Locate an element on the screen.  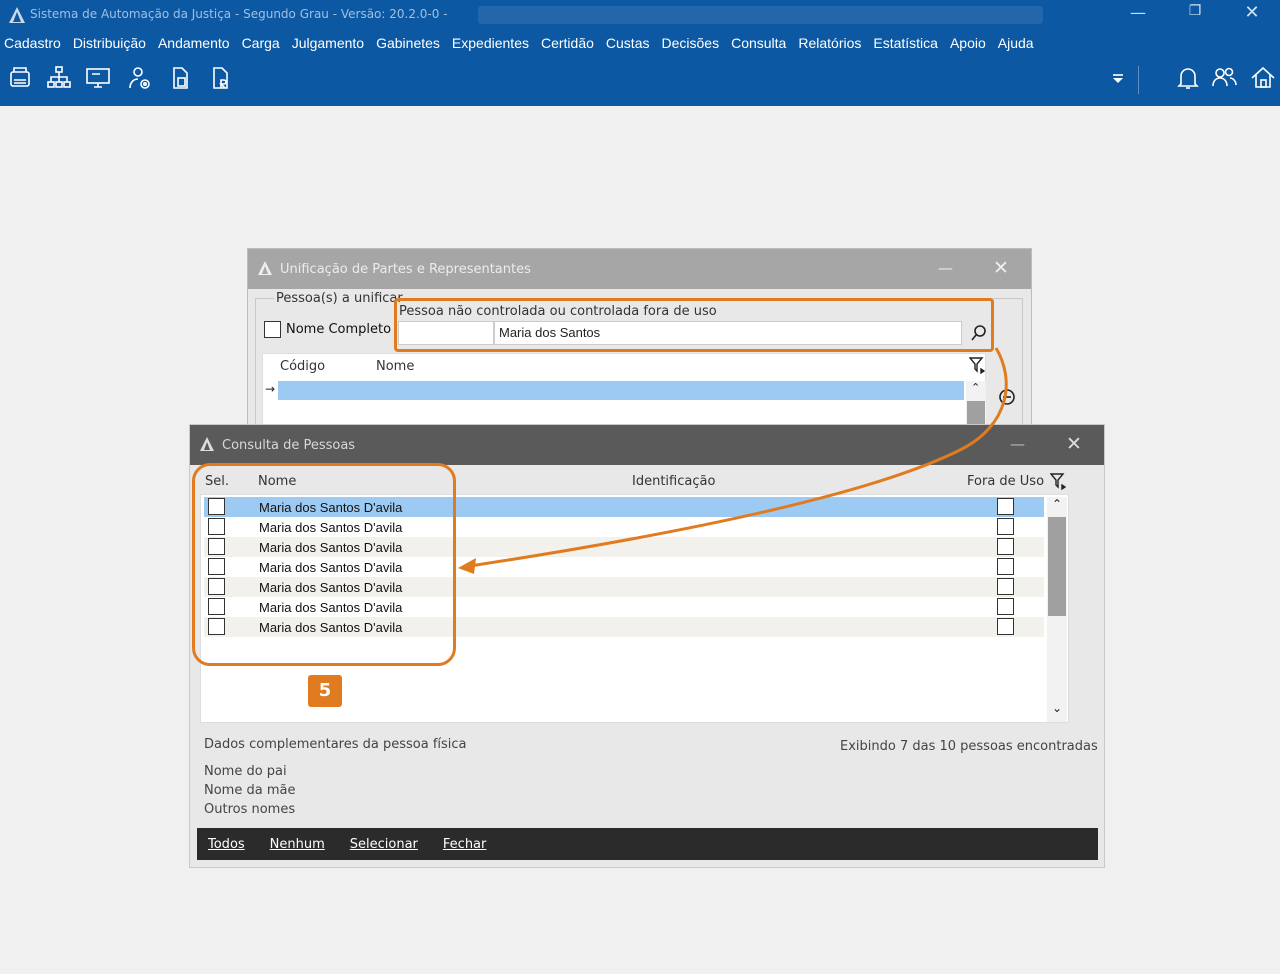
callout-arrow is located at coordinates (733, 460).